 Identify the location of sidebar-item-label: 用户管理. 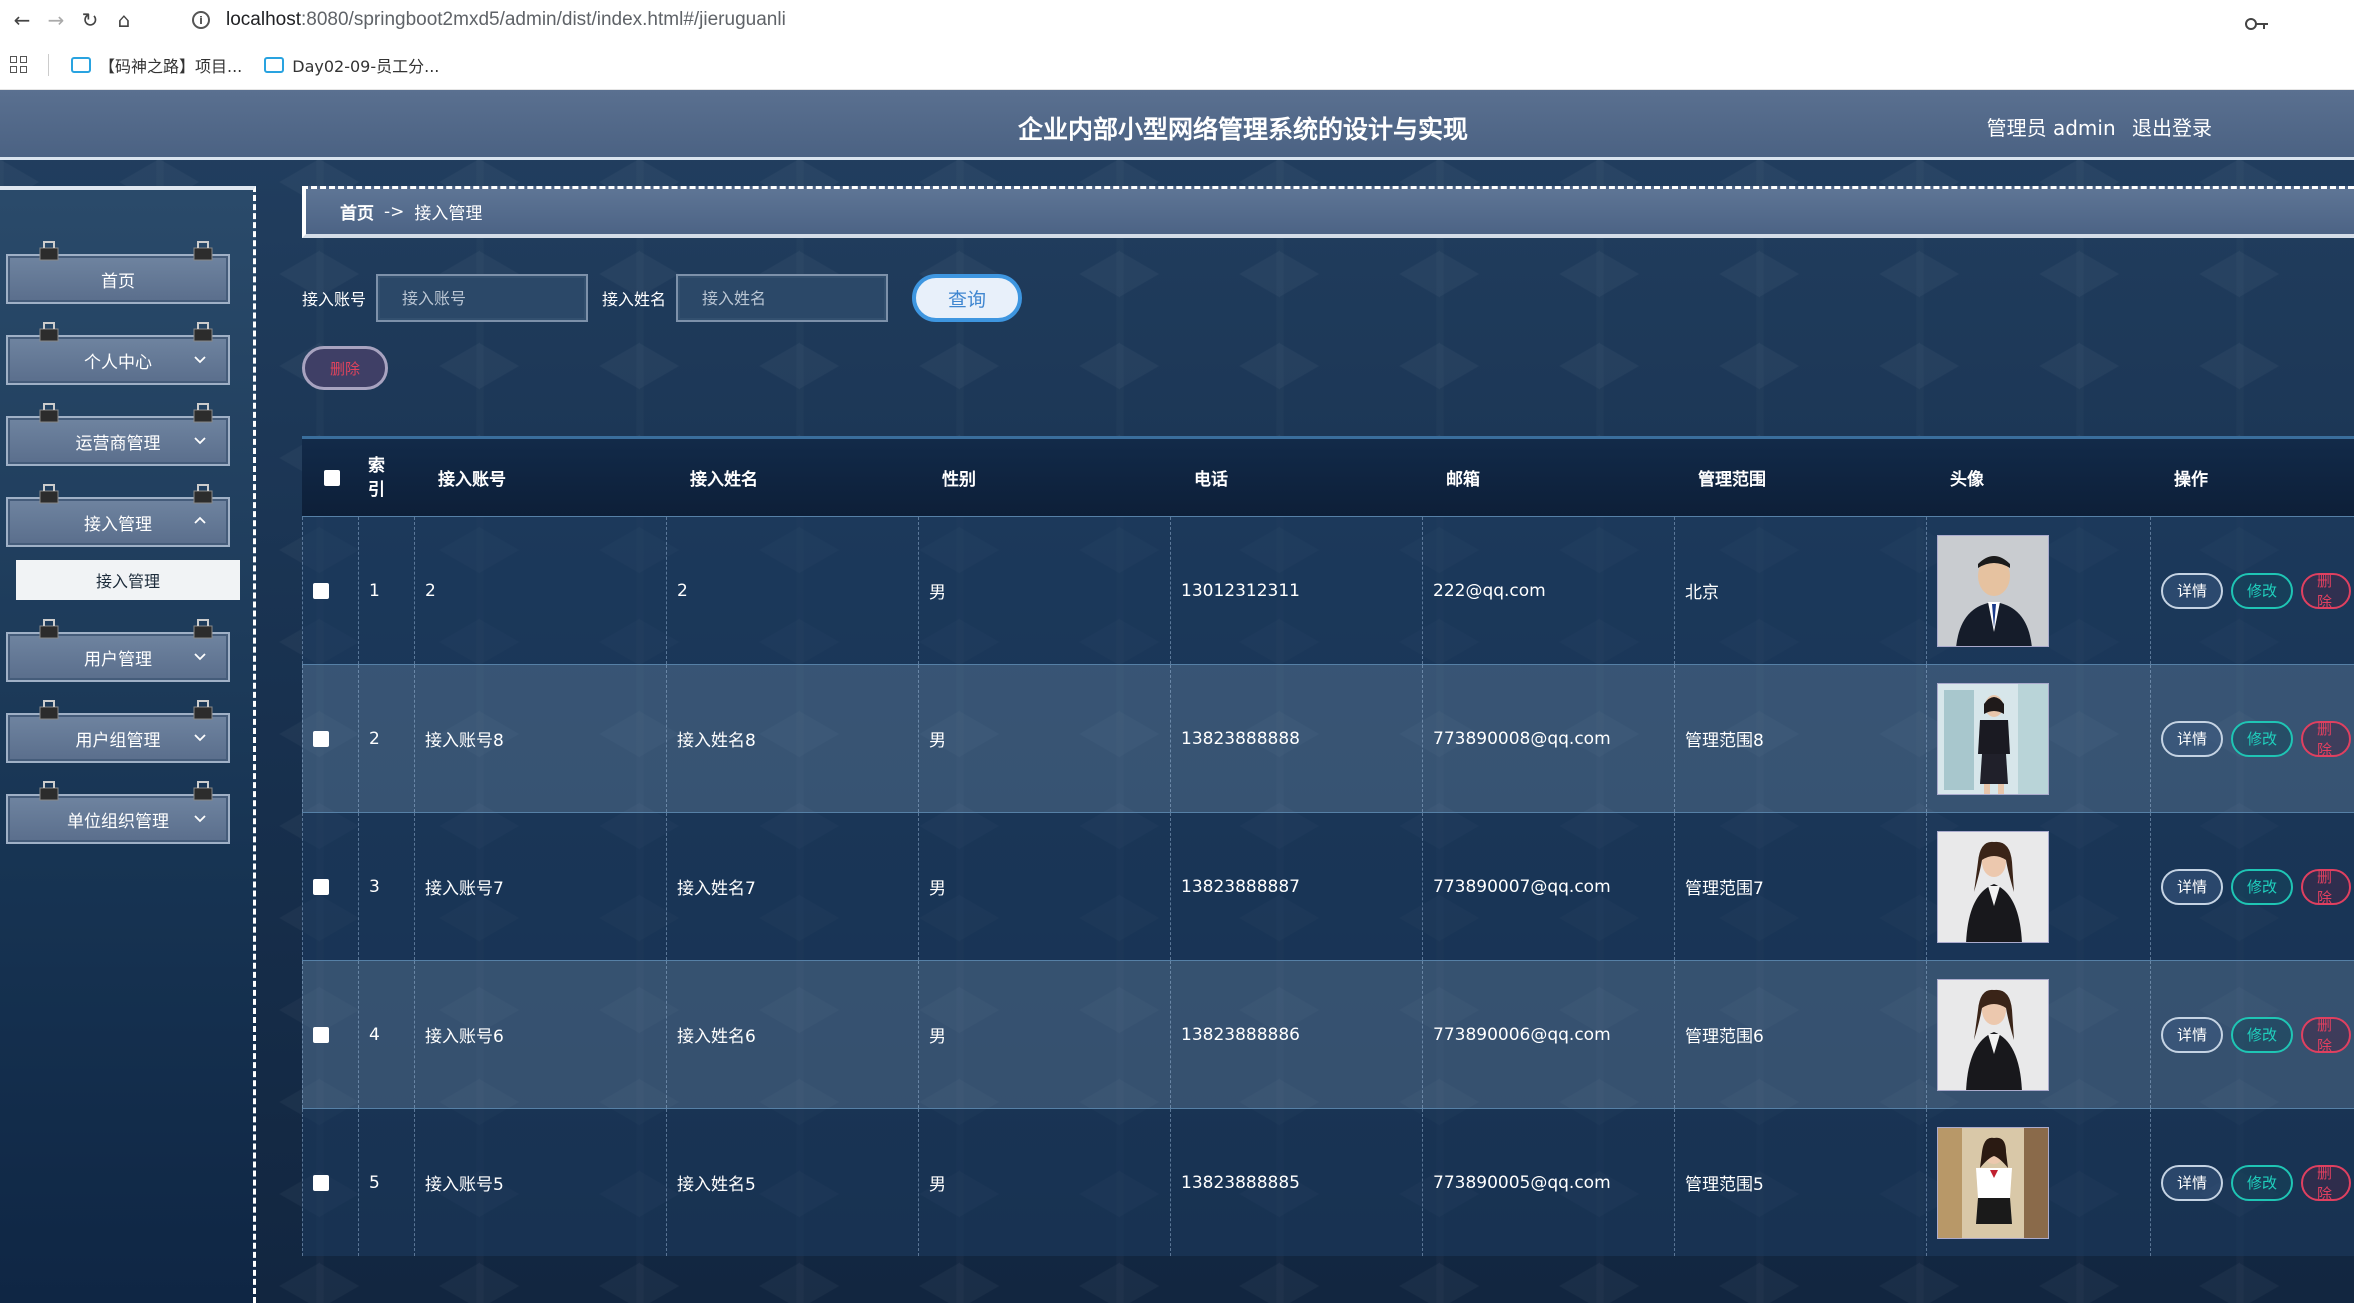
(118, 659).